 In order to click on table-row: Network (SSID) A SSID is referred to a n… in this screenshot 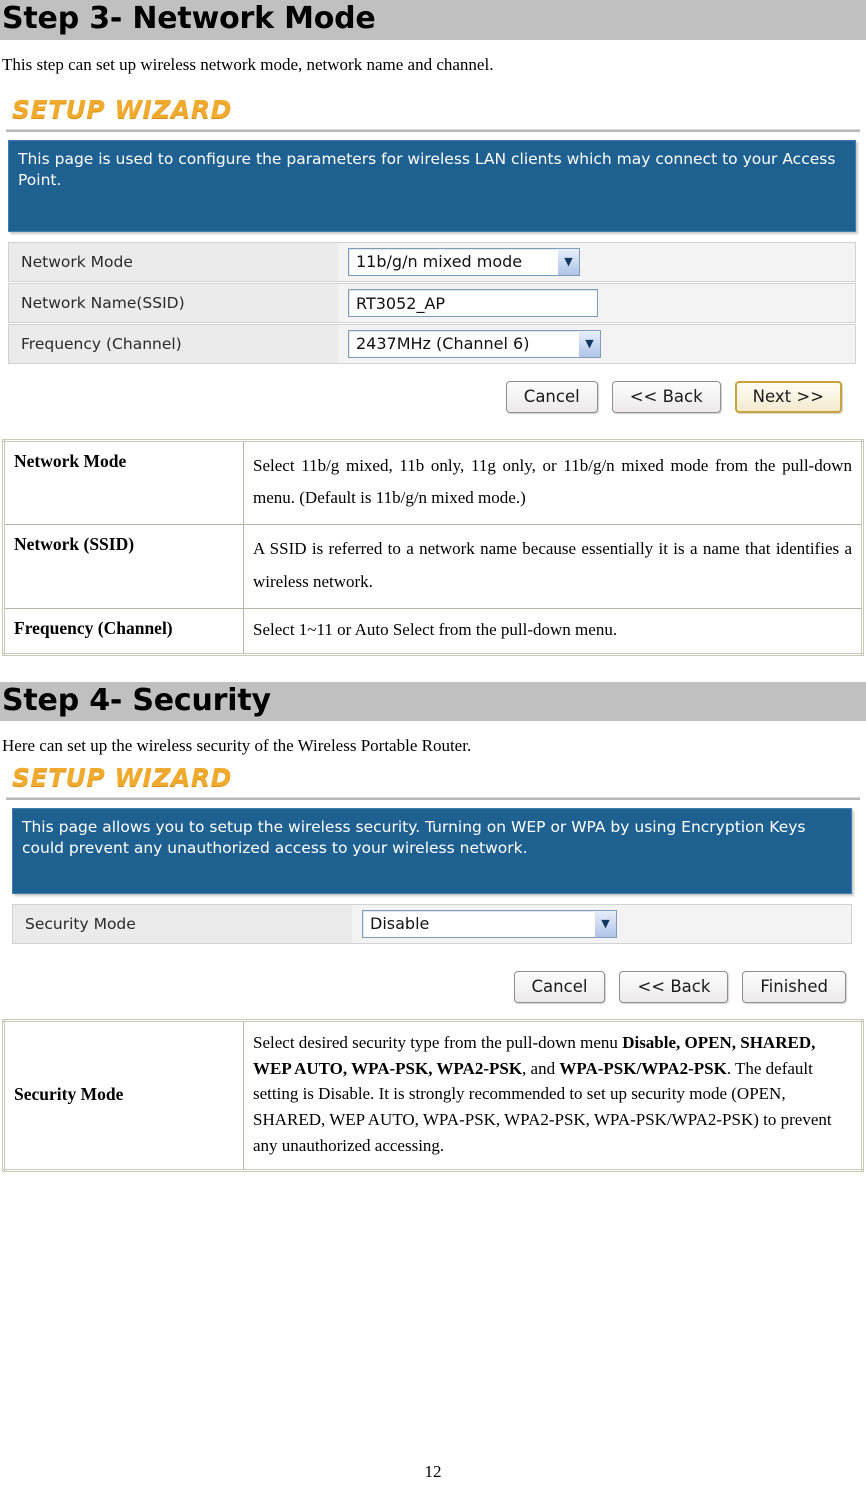, I will do `click(433, 567)`.